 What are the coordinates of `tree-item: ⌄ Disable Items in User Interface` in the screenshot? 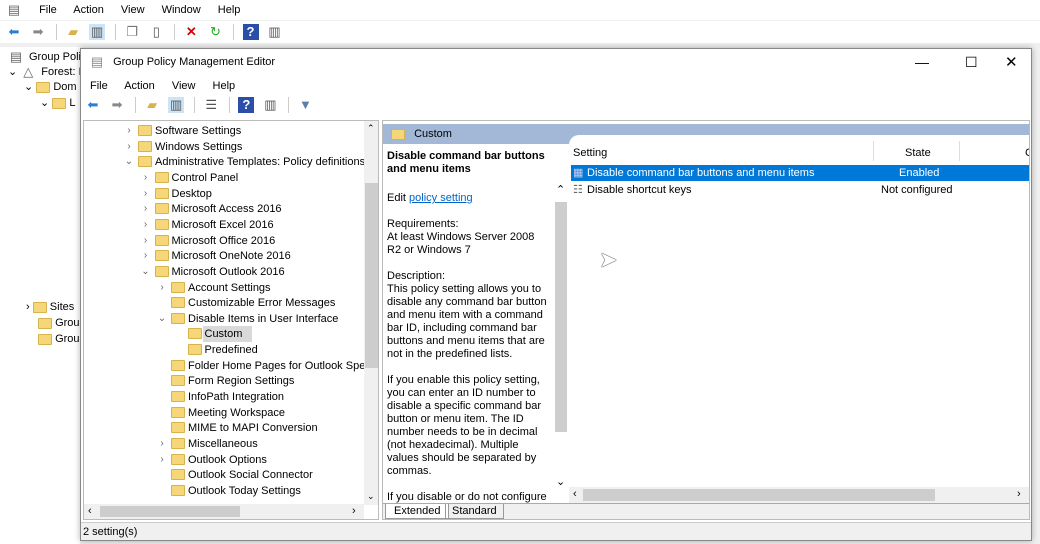 It's located at (224, 319).